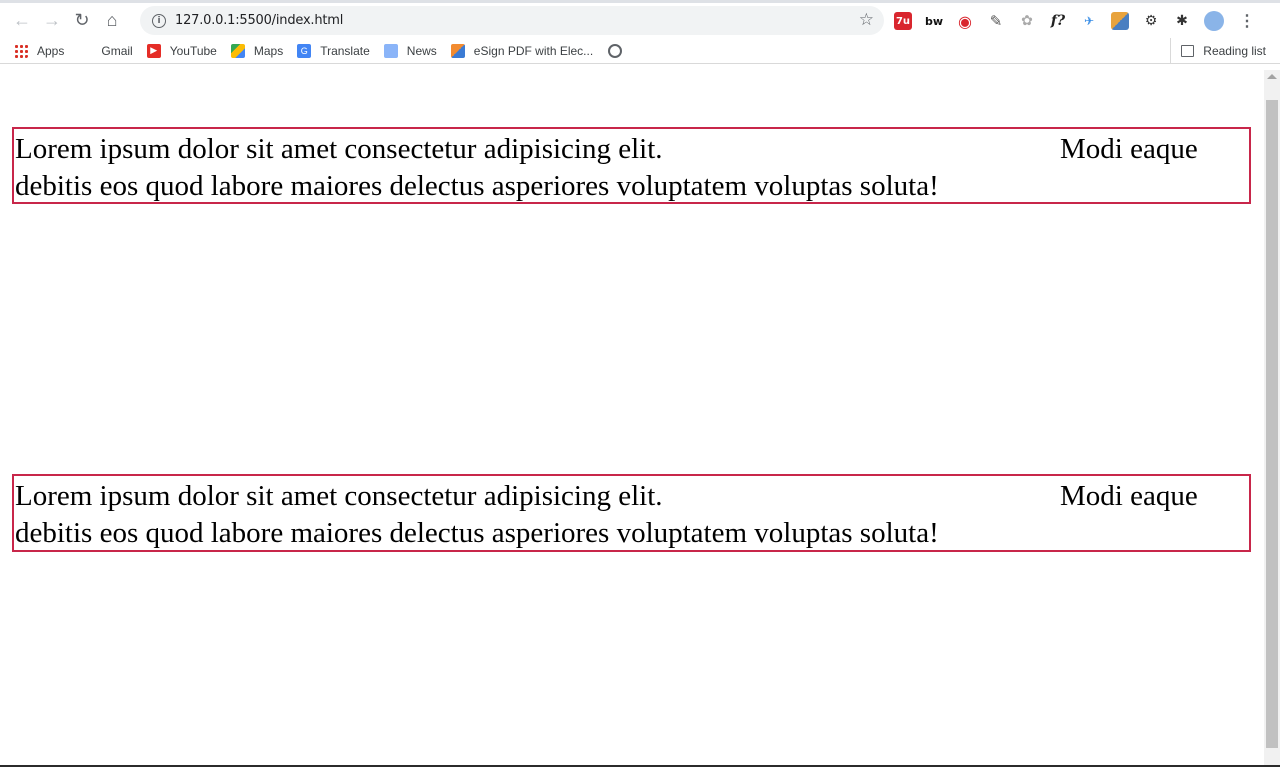 Image resolution: width=1280 pixels, height=767 pixels. What do you see at coordinates (193, 50) in the screenshot?
I see `bookmark-label: YouTube` at bounding box center [193, 50].